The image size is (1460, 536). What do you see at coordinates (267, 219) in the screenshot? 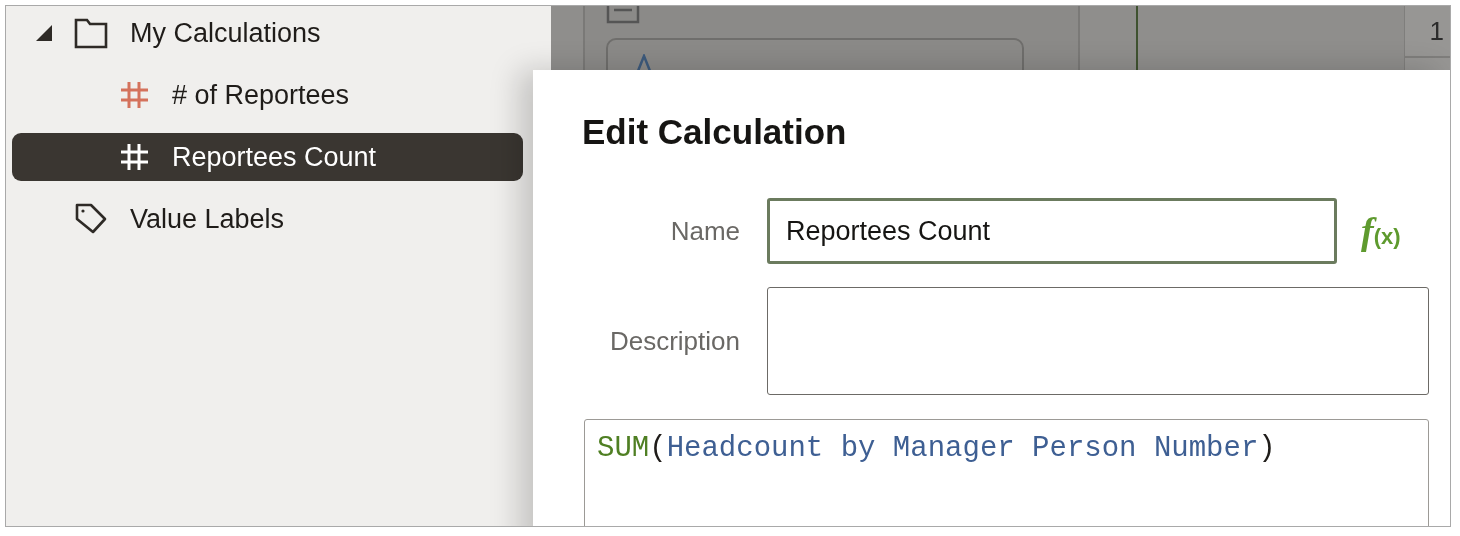
I see `tree-item: Value Labels` at bounding box center [267, 219].